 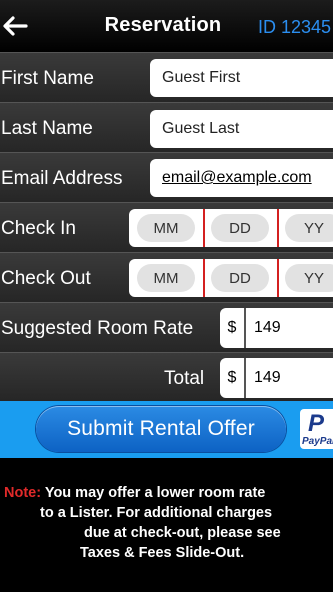 What do you see at coordinates (309, 228) in the screenshot?
I see `check-in-year: YY` at bounding box center [309, 228].